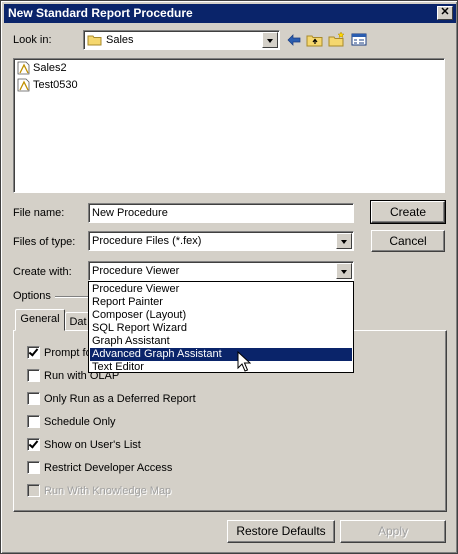 This screenshot has width=458, height=554. What do you see at coordinates (120, 399) in the screenshot?
I see `deferred-report-label: Only Run as a Deferred Report` at bounding box center [120, 399].